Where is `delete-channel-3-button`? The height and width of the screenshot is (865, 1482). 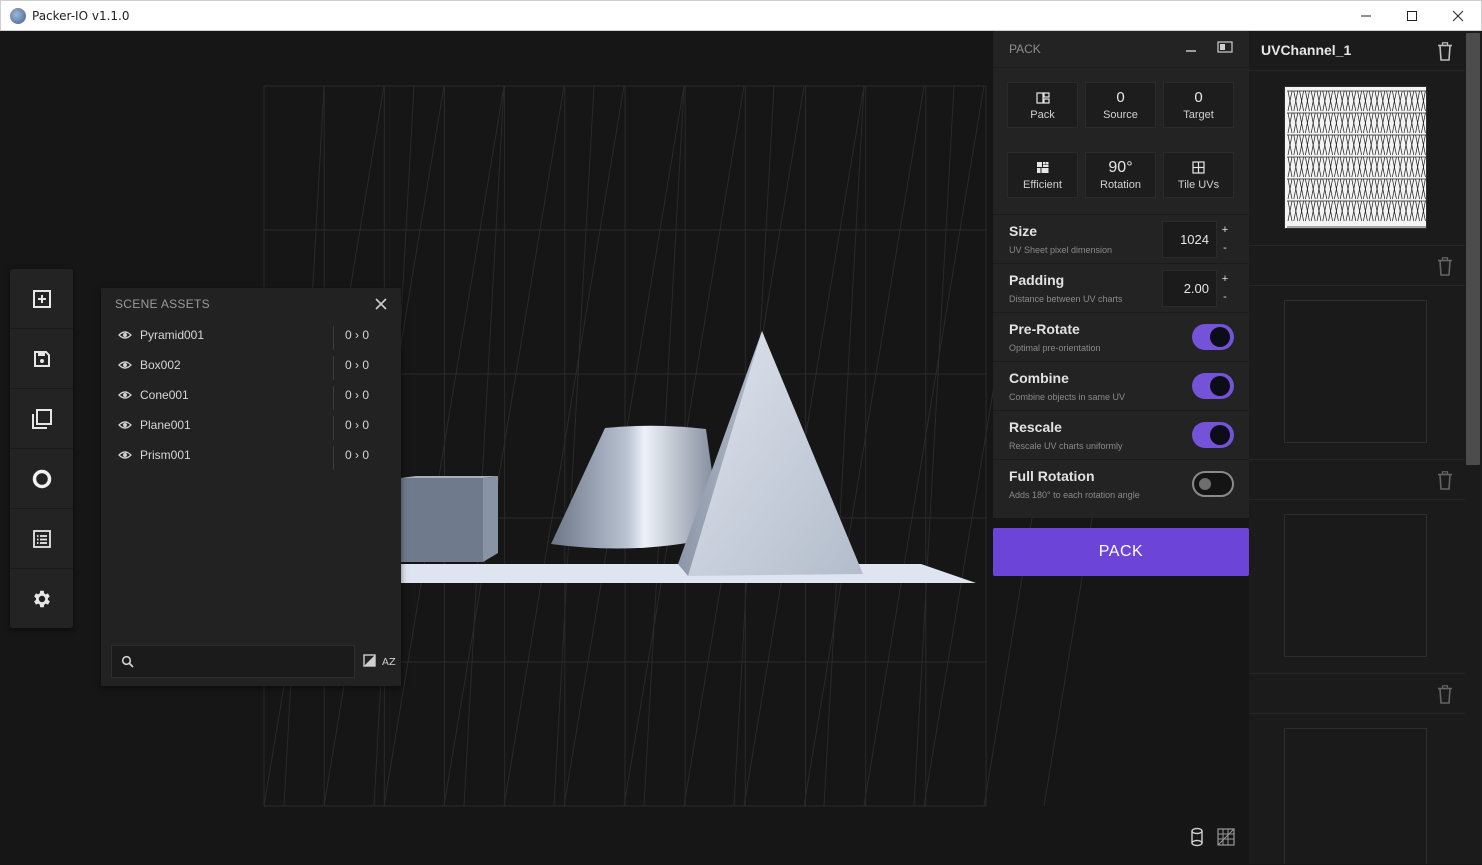 delete-channel-3-button is located at coordinates (1445, 480).